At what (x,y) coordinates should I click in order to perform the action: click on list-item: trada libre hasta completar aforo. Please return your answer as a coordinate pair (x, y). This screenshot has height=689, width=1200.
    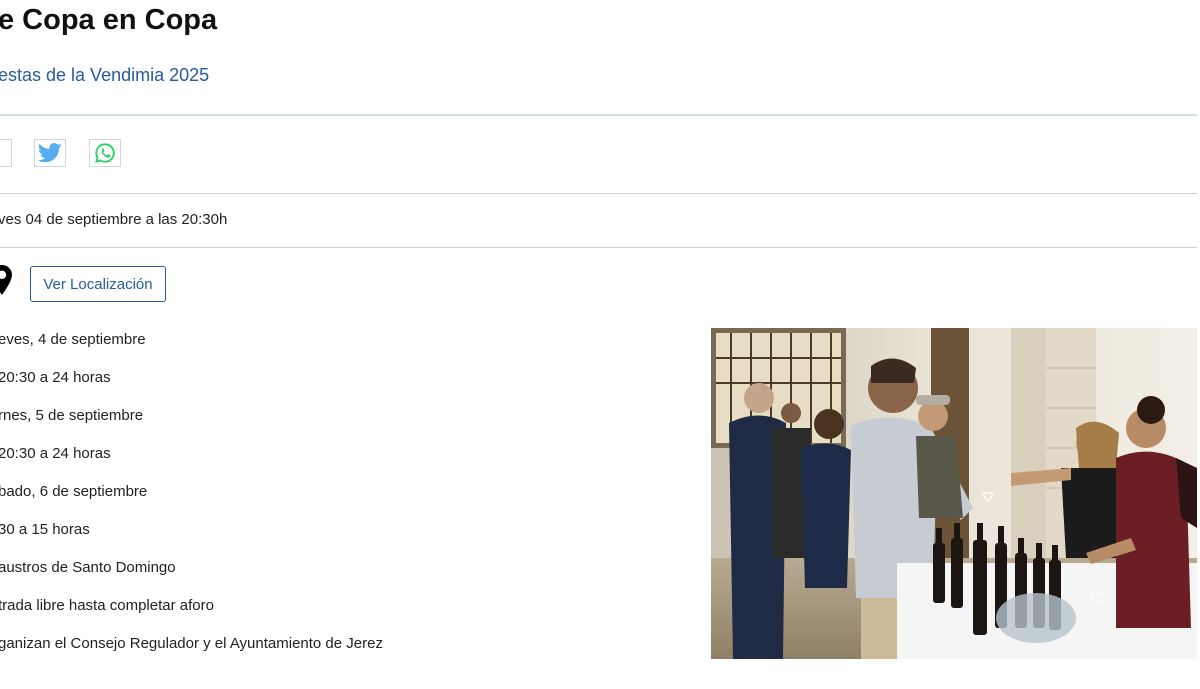
    Looking at the image, I should click on (107, 605).